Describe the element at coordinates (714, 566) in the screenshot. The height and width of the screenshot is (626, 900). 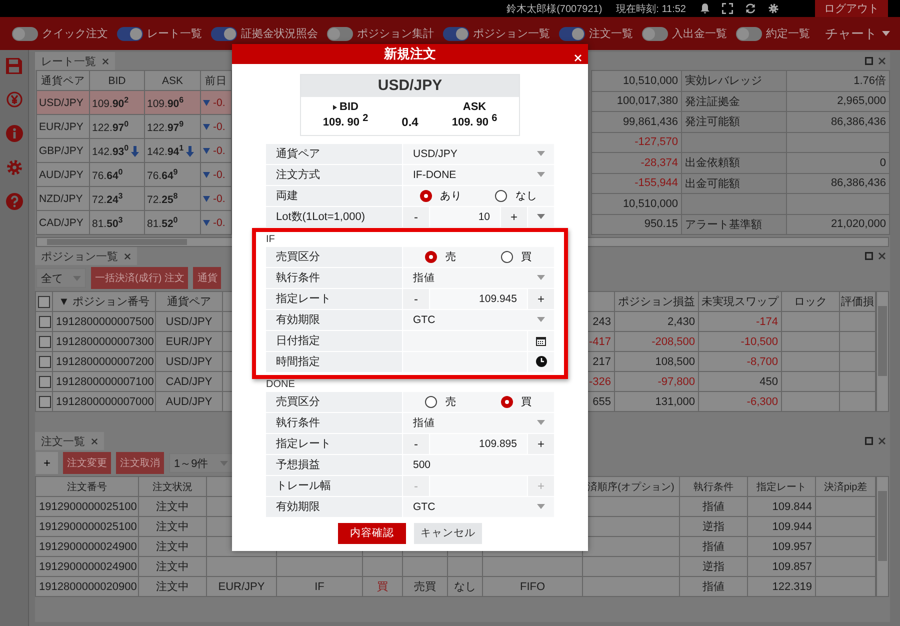
I see `table-cell: 逆指` at that location.